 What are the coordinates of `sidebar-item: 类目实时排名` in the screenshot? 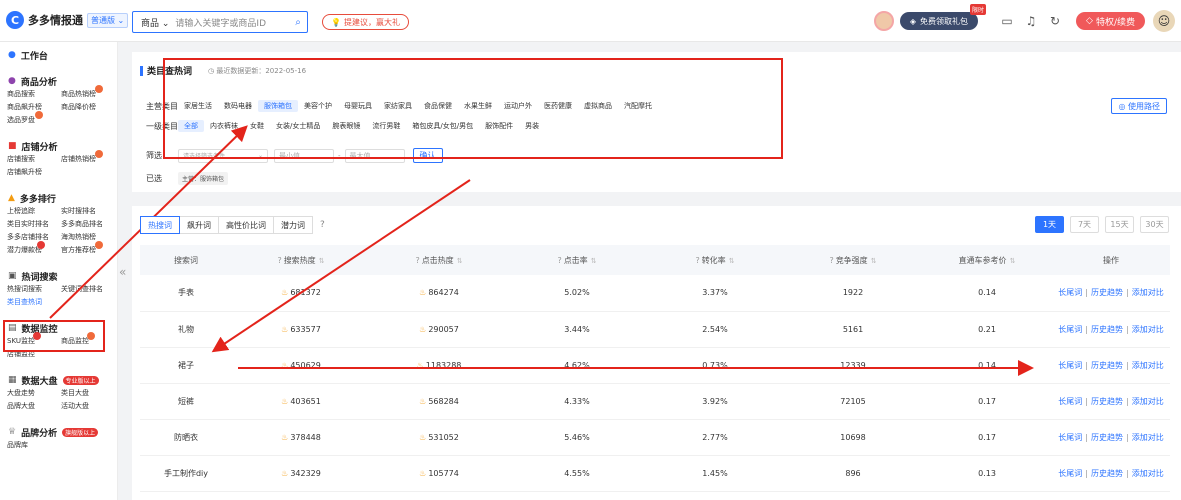 It's located at (34, 224).